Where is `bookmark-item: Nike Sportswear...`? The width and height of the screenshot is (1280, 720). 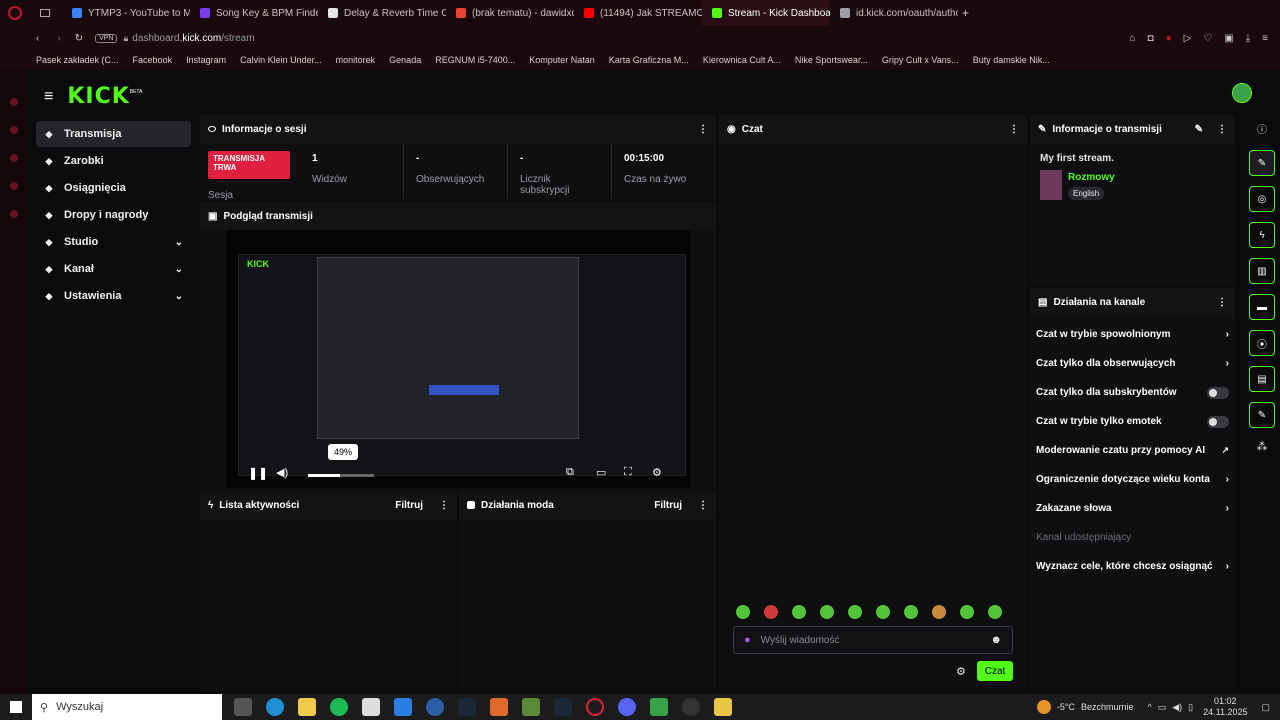
bookmark-item: Nike Sportswear... is located at coordinates (831, 60).